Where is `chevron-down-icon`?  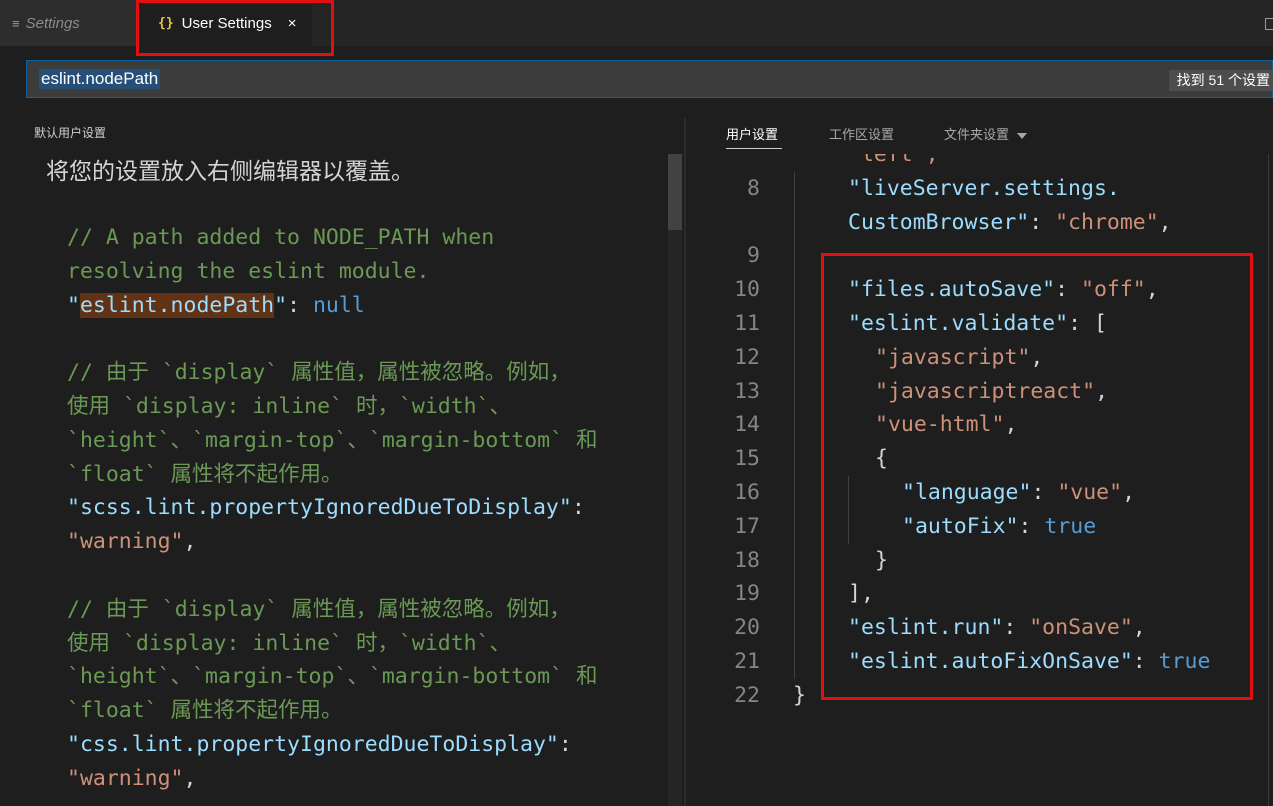
chevron-down-icon is located at coordinates (1022, 135).